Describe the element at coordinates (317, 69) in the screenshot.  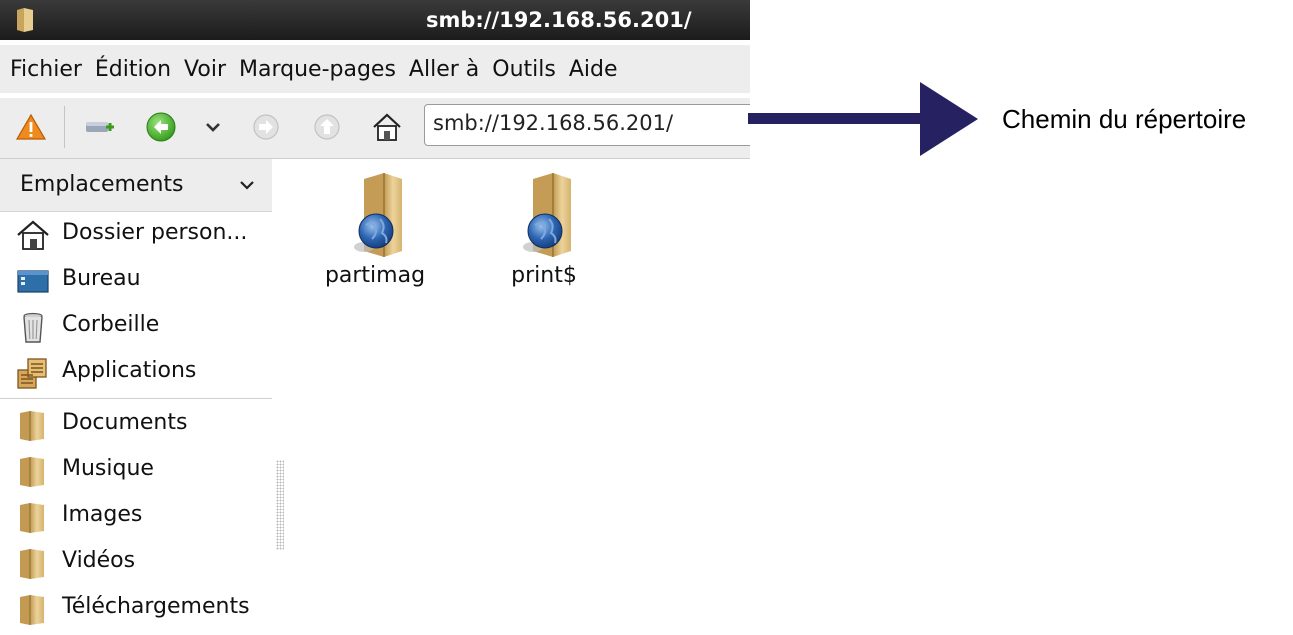
I see `menu-marque-pages: Marque-pages` at that location.